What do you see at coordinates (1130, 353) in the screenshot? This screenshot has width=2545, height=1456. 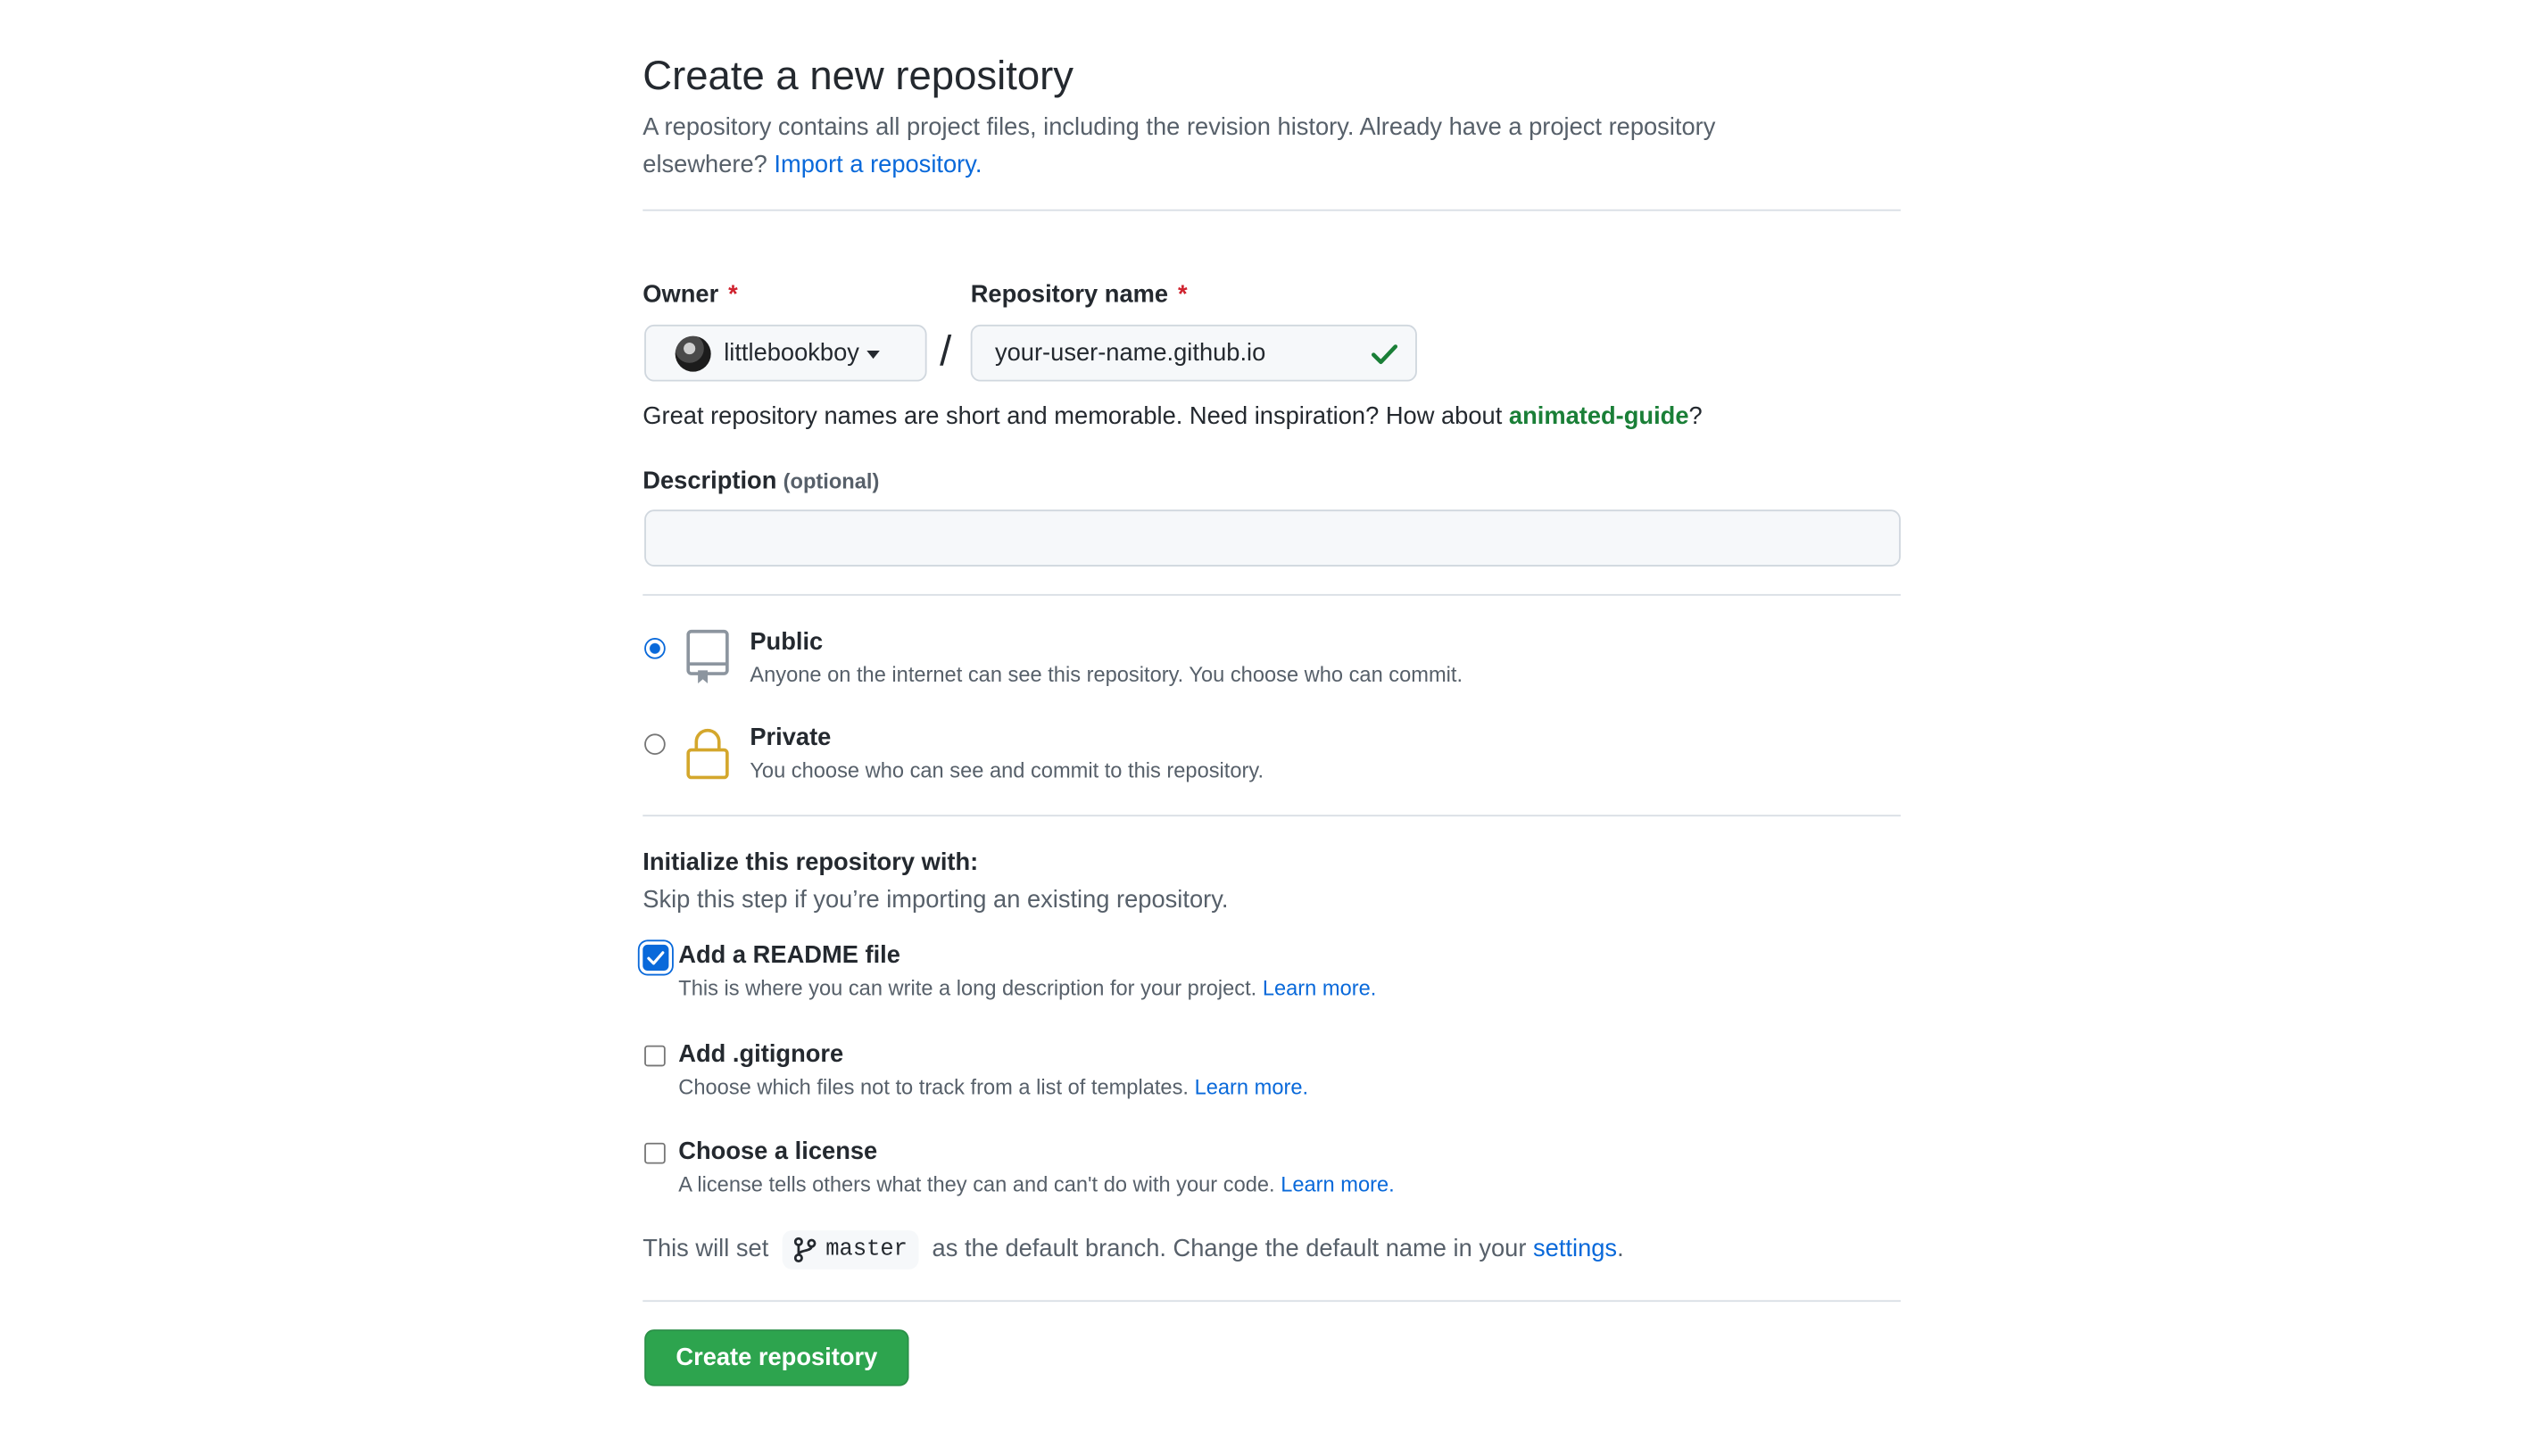 I see `repository-name-value: your-user-name.github.io` at bounding box center [1130, 353].